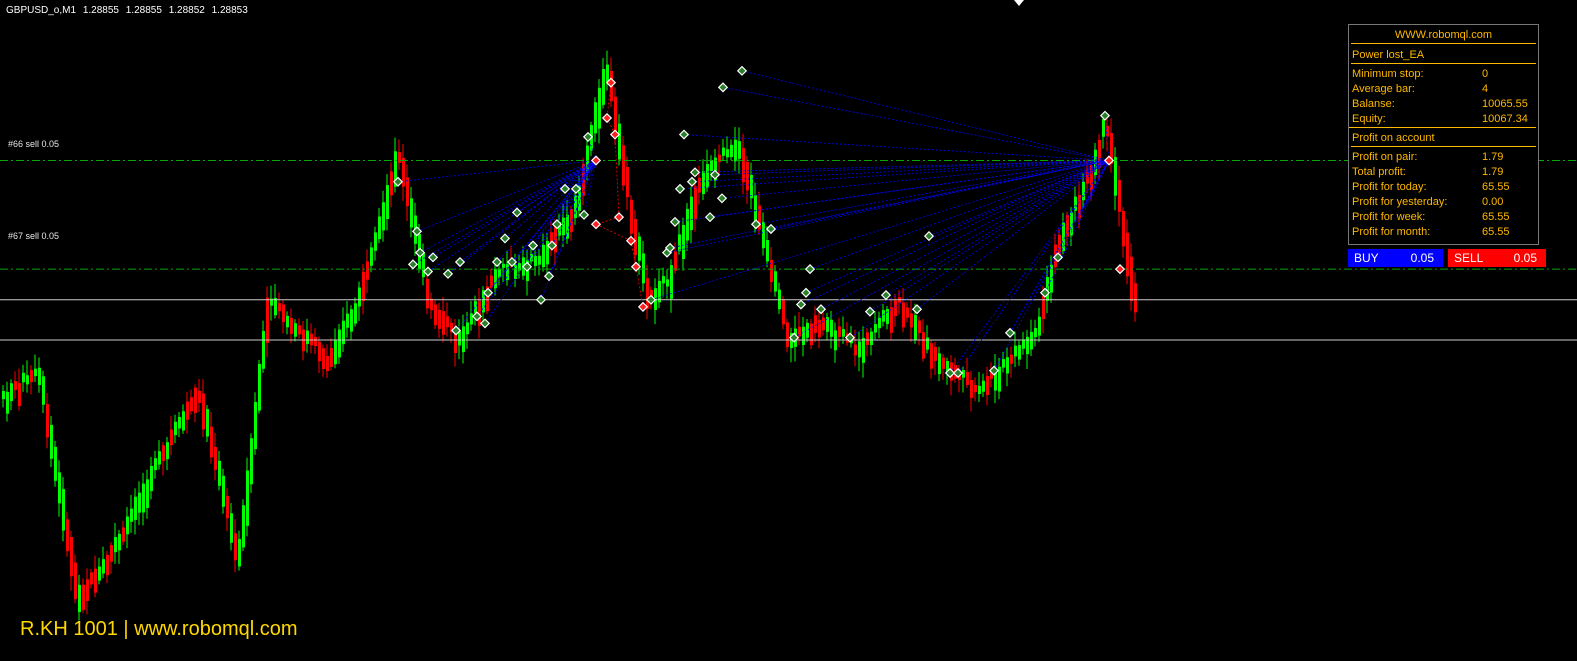 The height and width of the screenshot is (661, 1577). Describe the element at coordinates (1373, 104) in the screenshot. I see `stat-label: Balanse:` at that location.